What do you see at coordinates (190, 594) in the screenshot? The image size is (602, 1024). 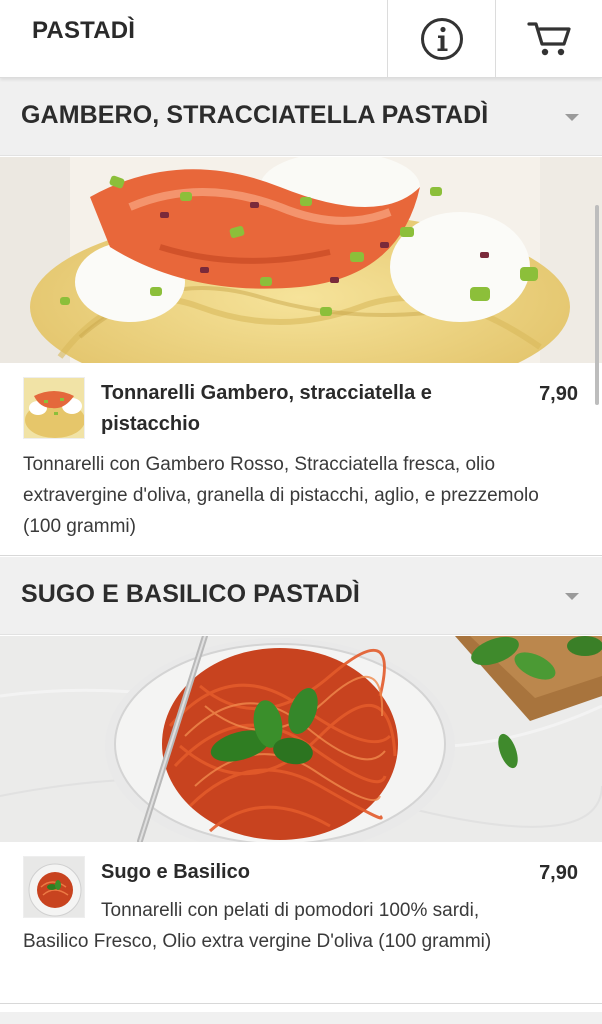 I see `category-title: SUGO E BASILICO PASTADÌ` at bounding box center [190, 594].